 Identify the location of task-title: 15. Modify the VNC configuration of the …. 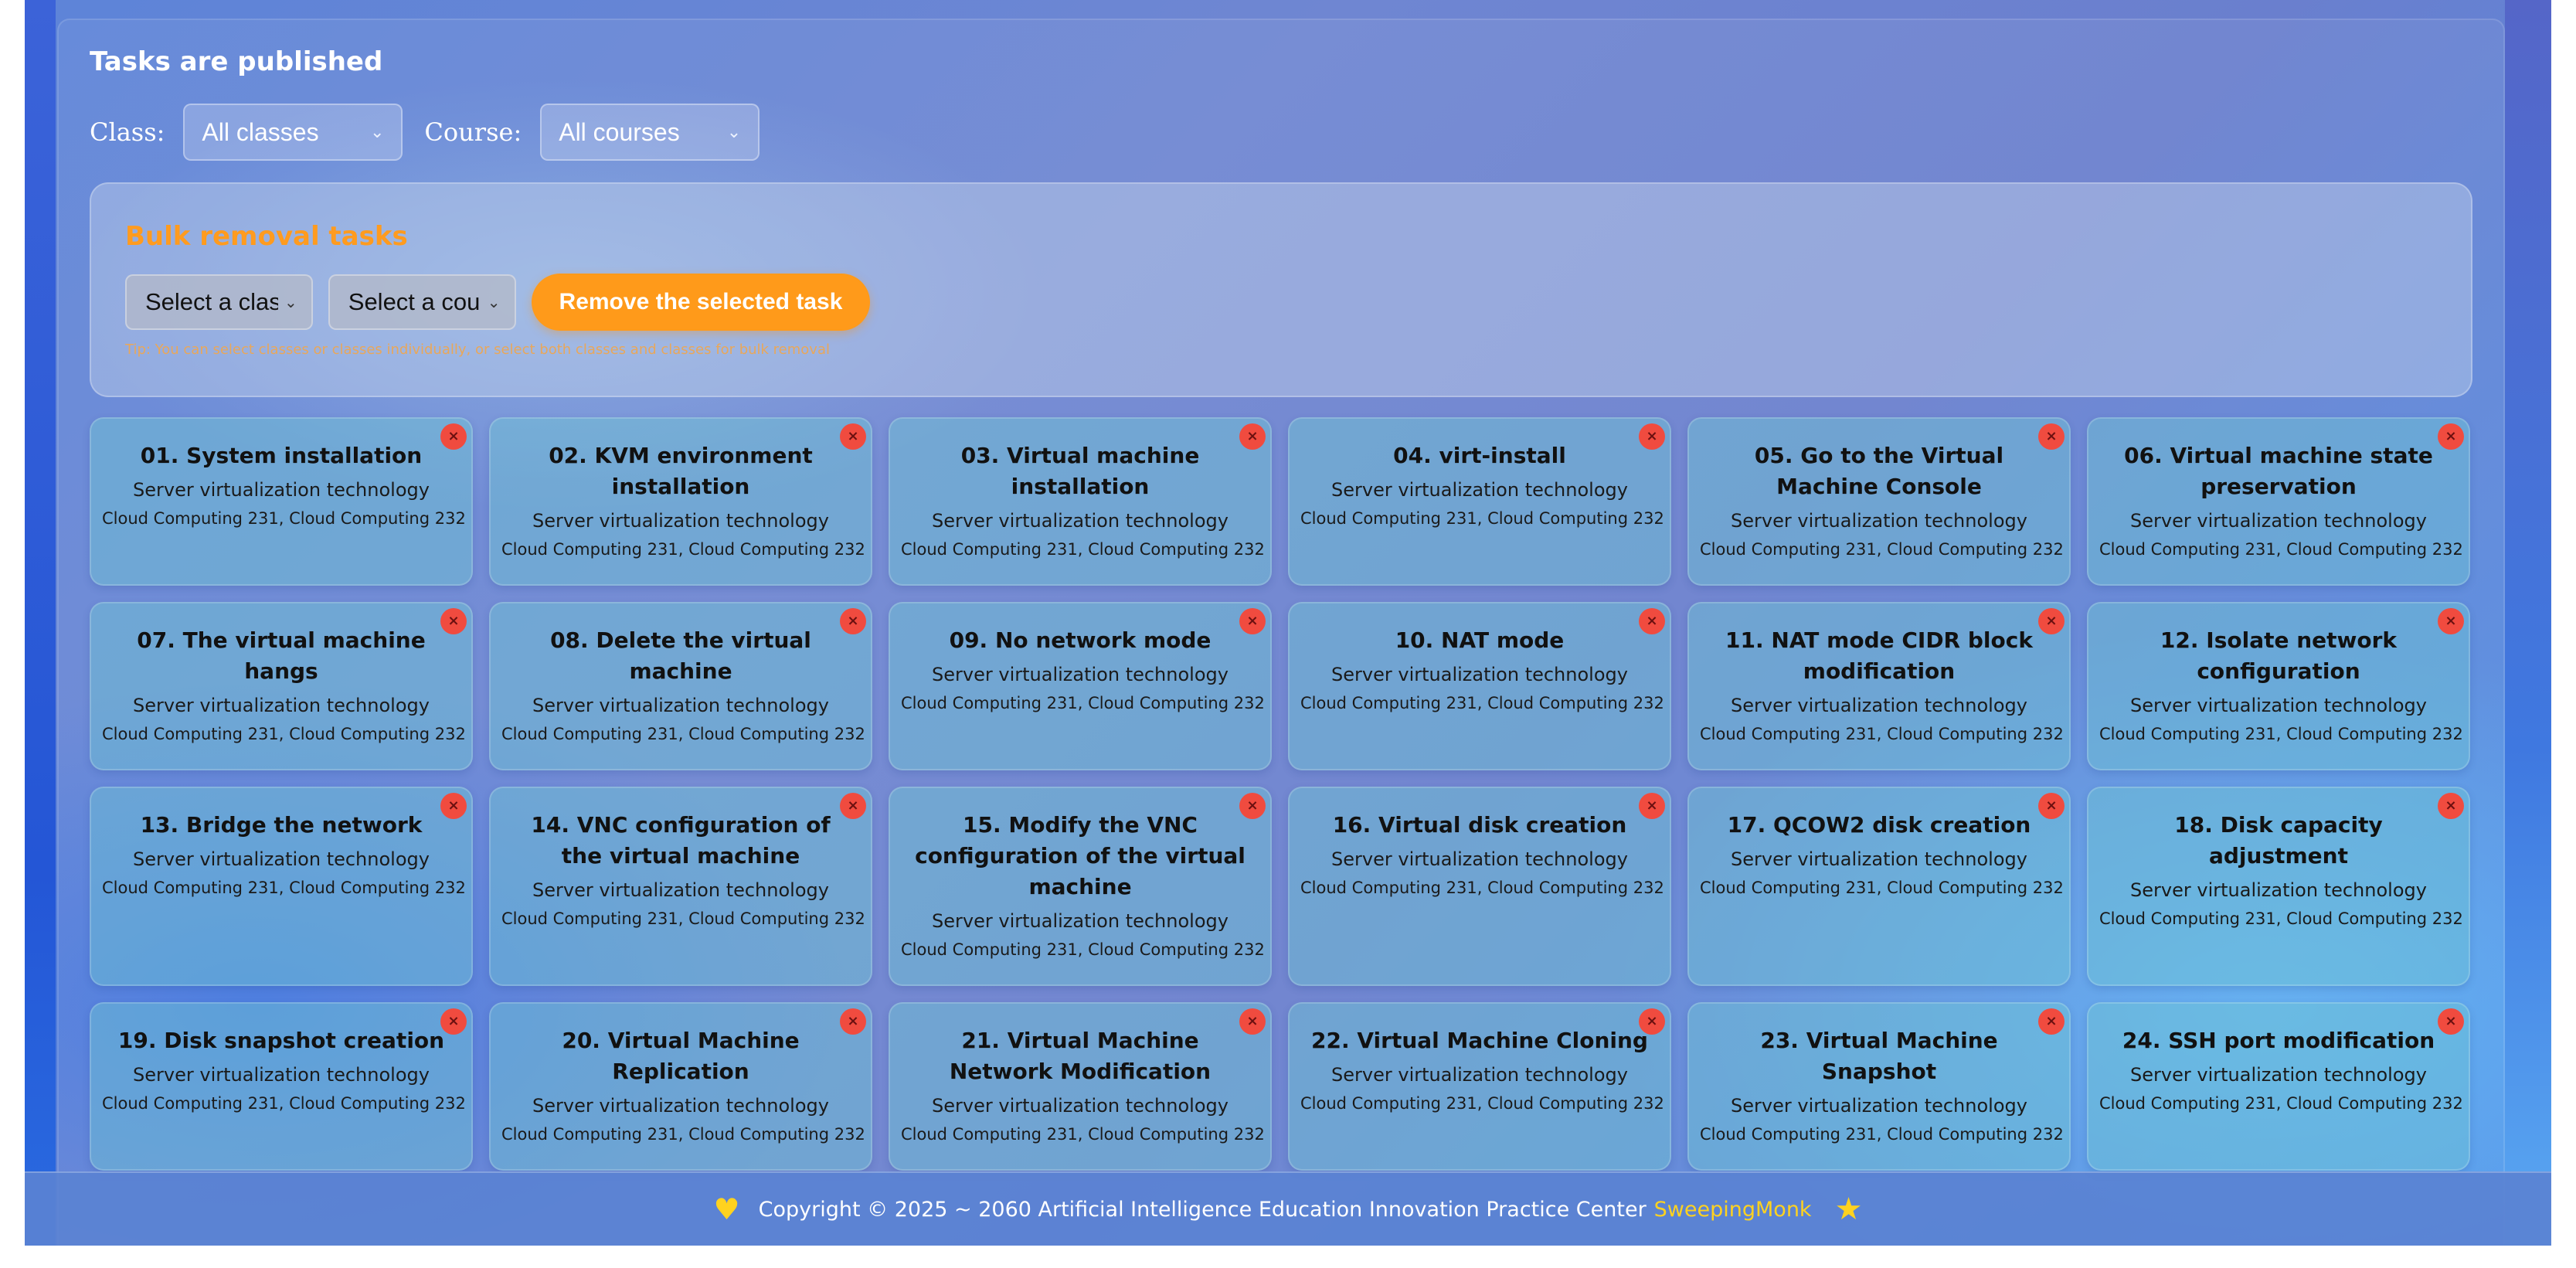
(1080, 855).